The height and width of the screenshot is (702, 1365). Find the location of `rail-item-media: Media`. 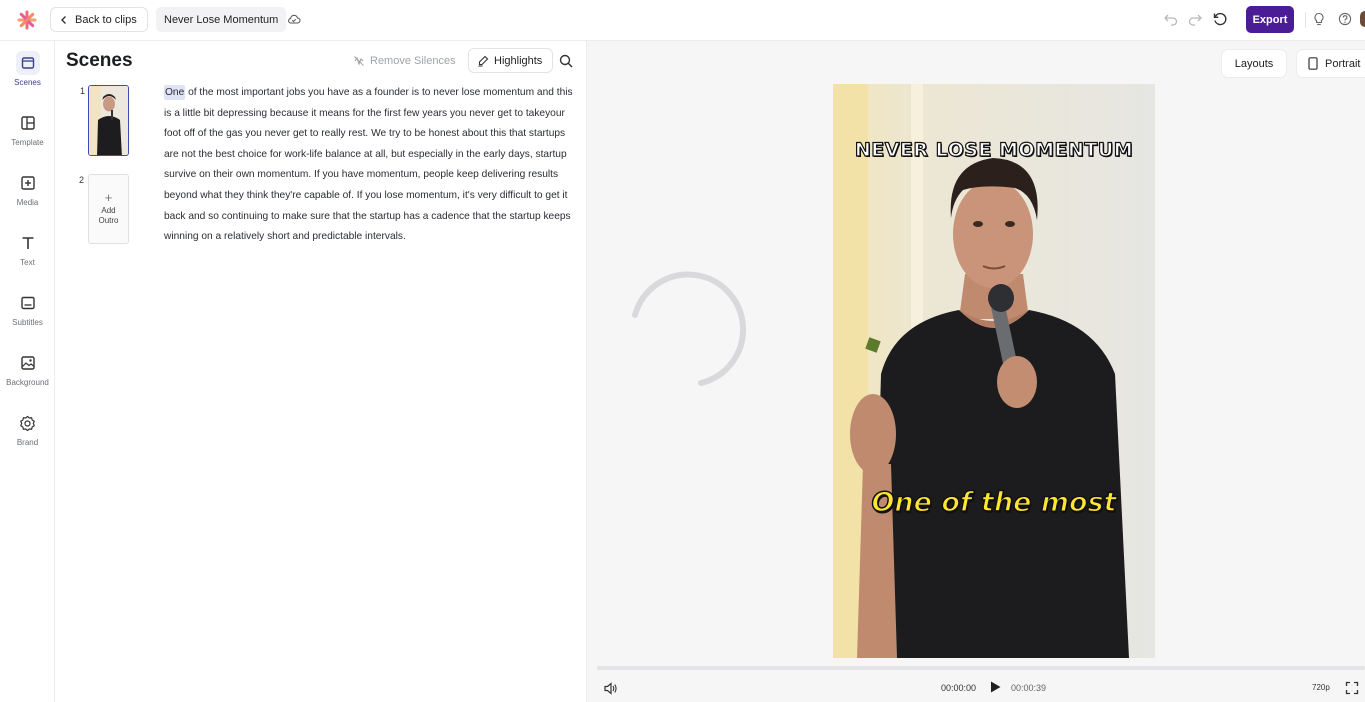

rail-item-media: Media is located at coordinates (27, 196).